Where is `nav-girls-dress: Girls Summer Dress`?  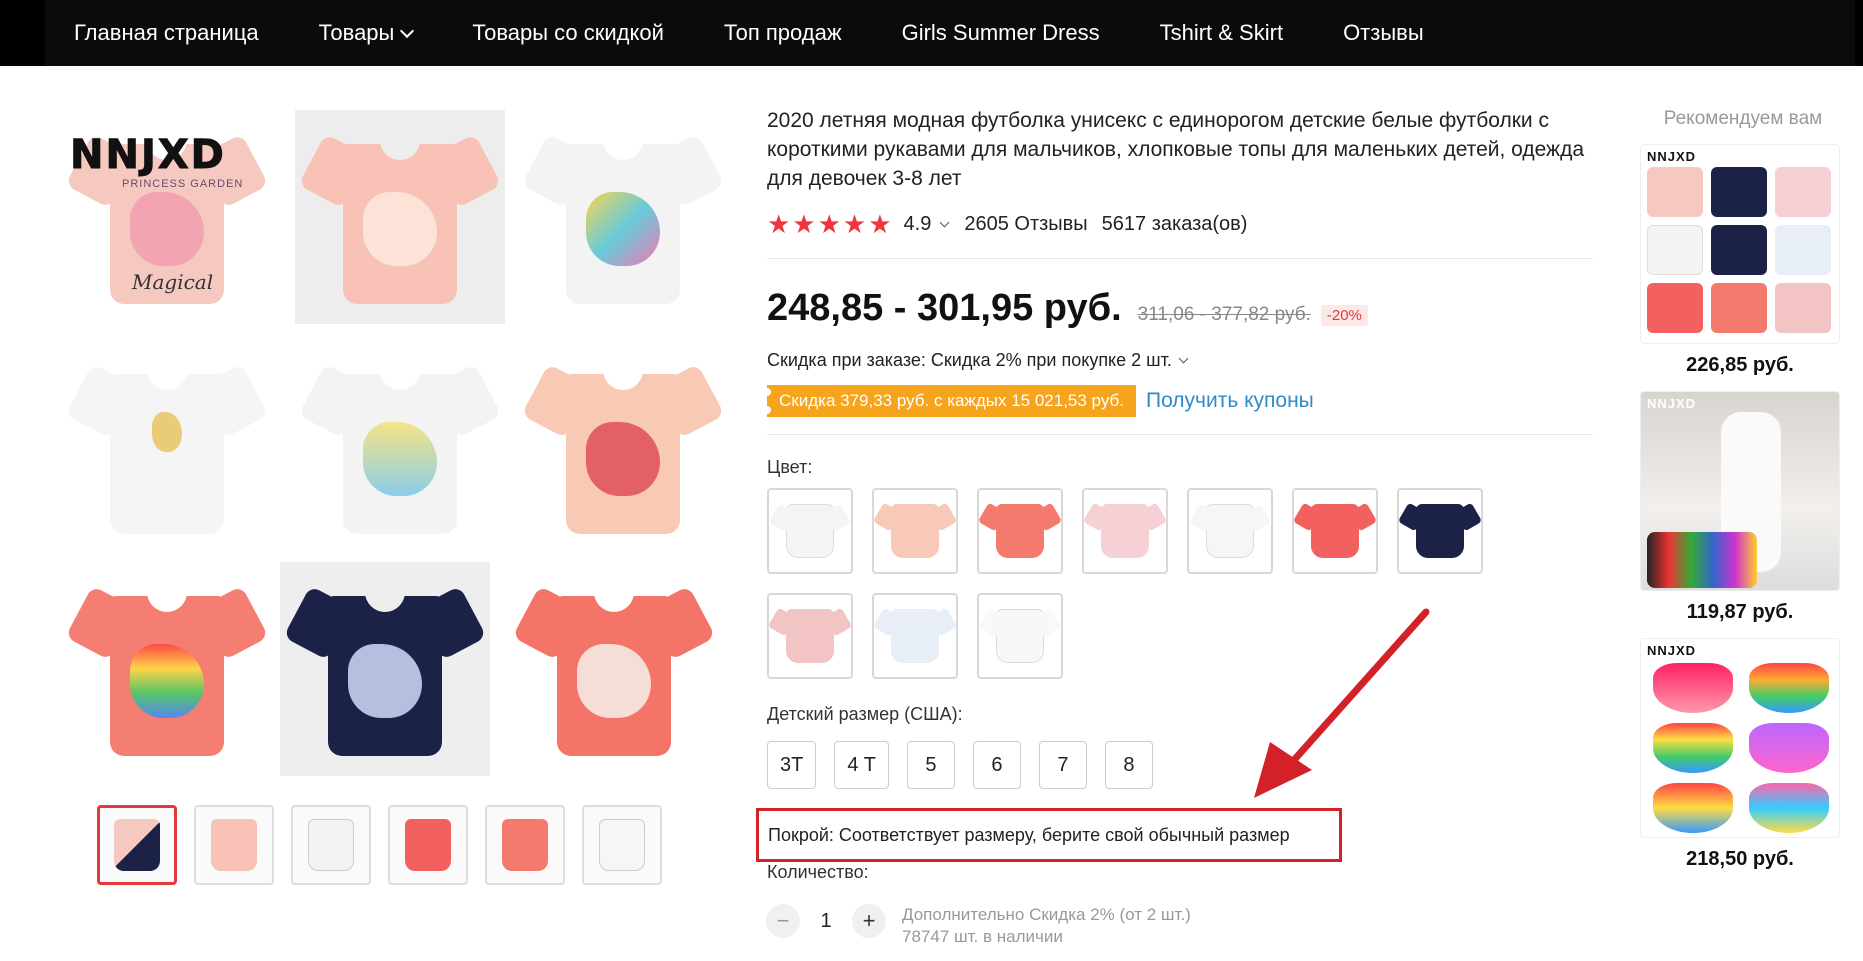
nav-girls-dress: Girls Summer Dress is located at coordinates (1001, 33).